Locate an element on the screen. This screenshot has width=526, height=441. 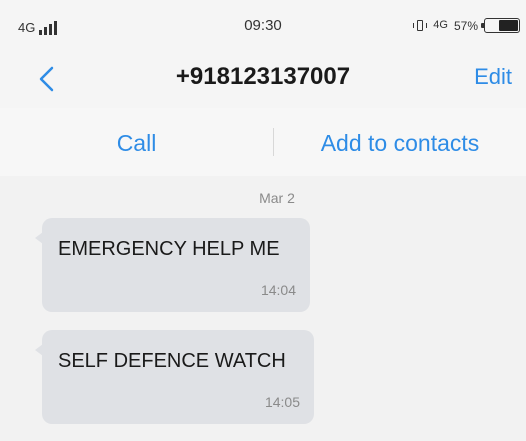
message-timestamp: 14:04 is located at coordinates (278, 290).